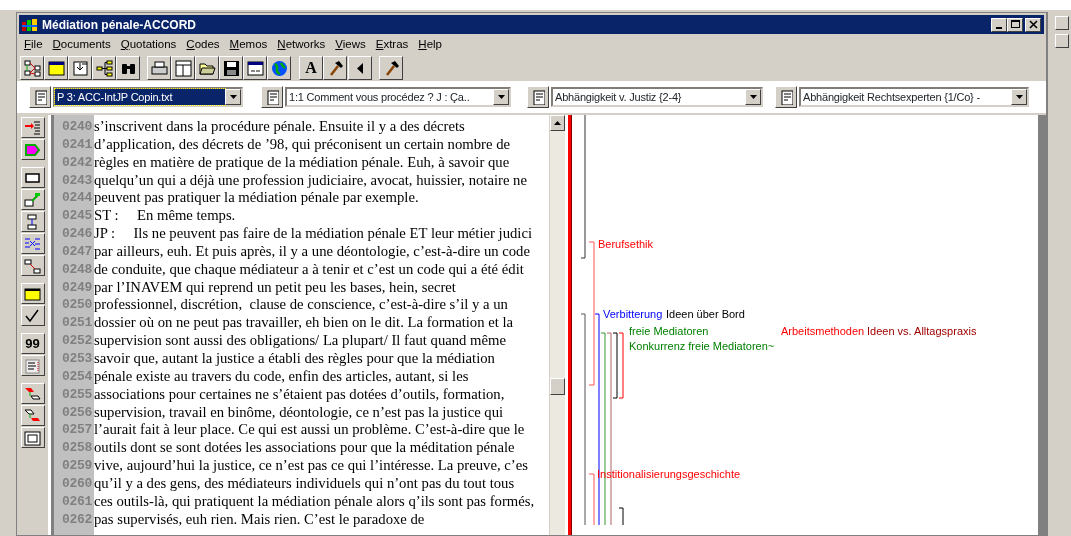  I want to click on scroll-up-button, so click(557, 123).